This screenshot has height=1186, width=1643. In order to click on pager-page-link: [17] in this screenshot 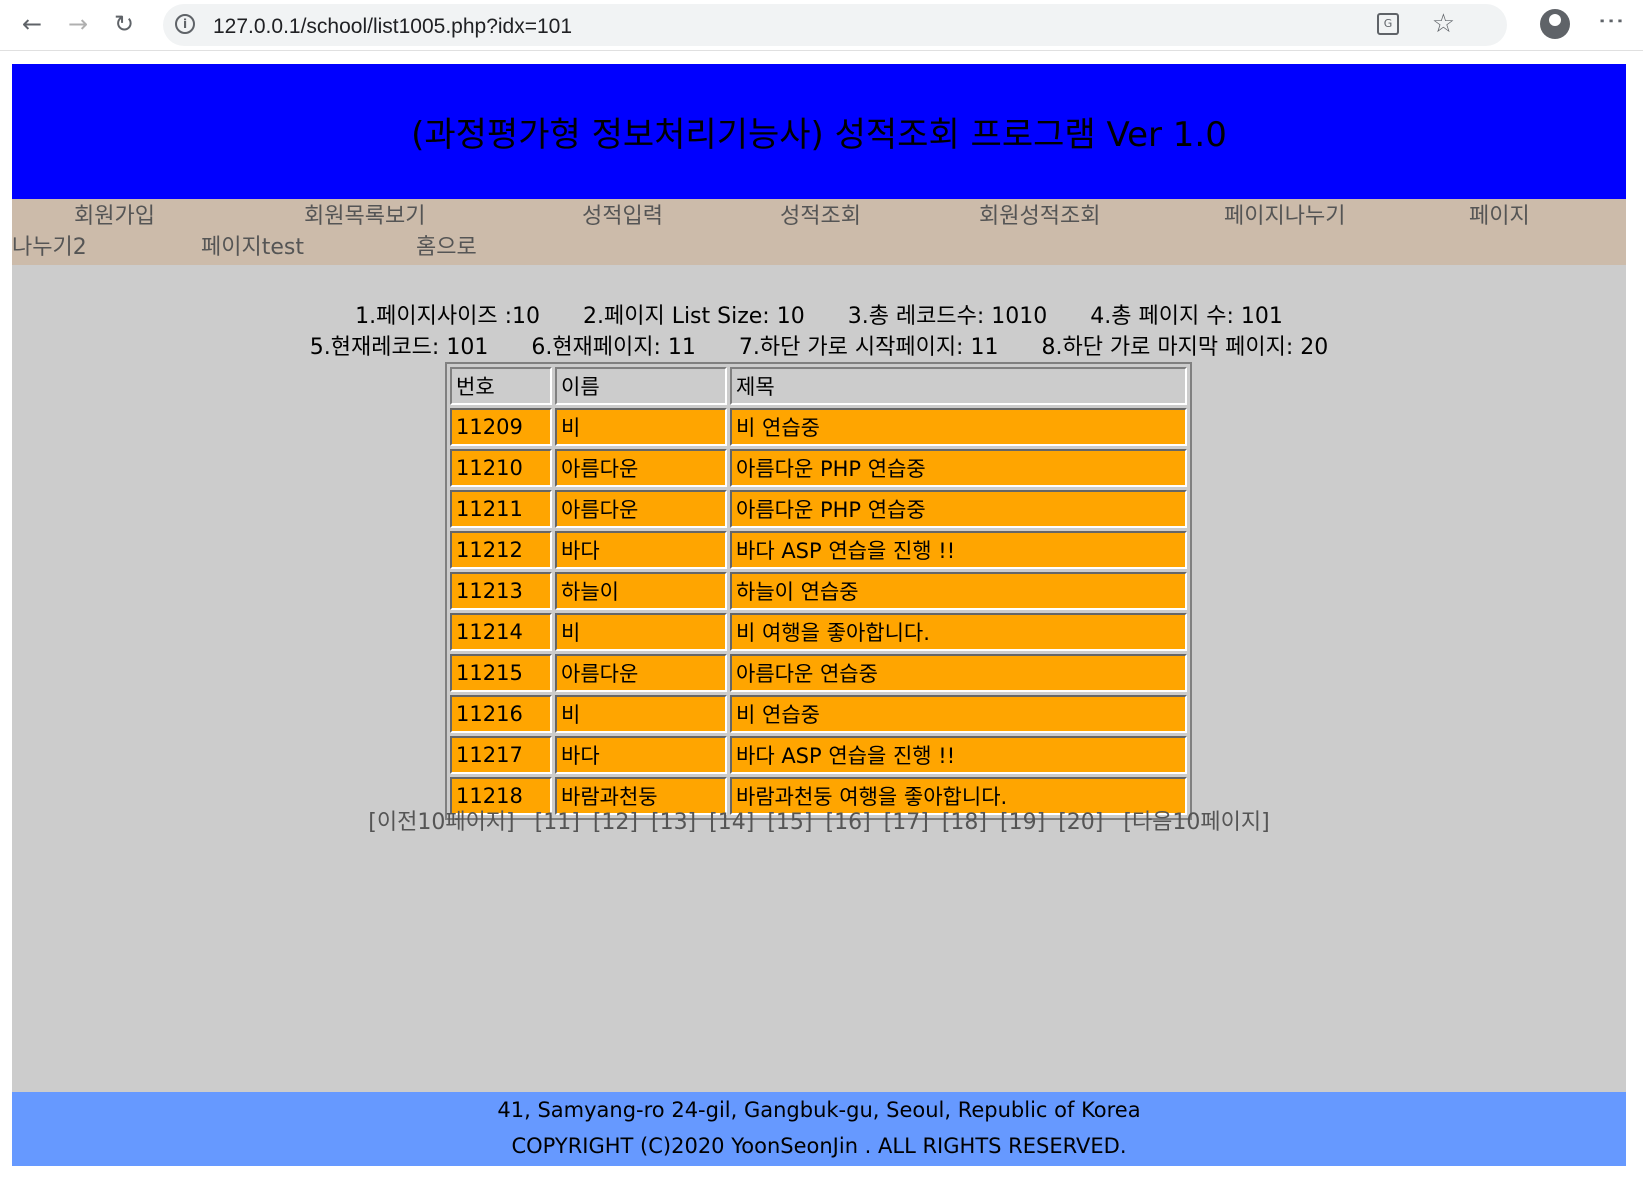, I will do `click(906, 822)`.